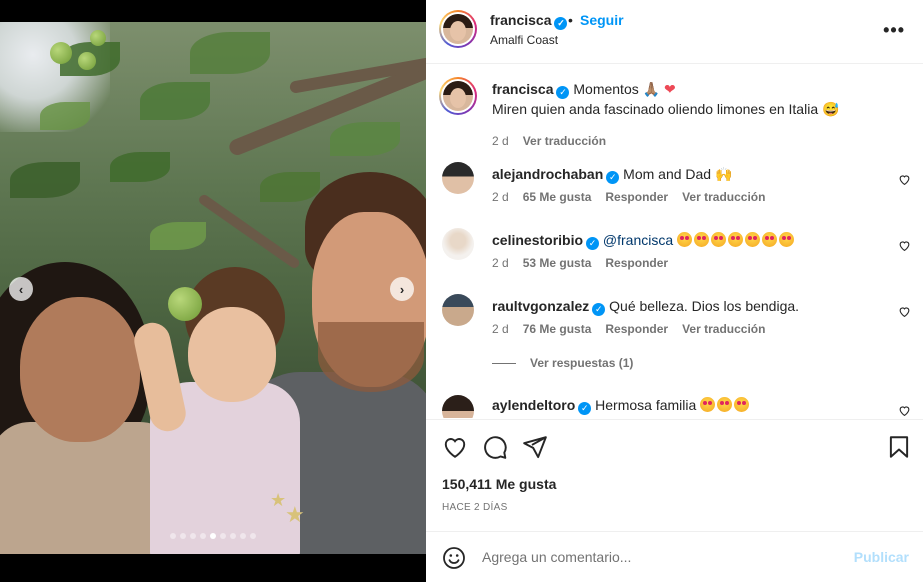  What do you see at coordinates (602, 20) in the screenshot?
I see `follow-button: Seguir` at bounding box center [602, 20].